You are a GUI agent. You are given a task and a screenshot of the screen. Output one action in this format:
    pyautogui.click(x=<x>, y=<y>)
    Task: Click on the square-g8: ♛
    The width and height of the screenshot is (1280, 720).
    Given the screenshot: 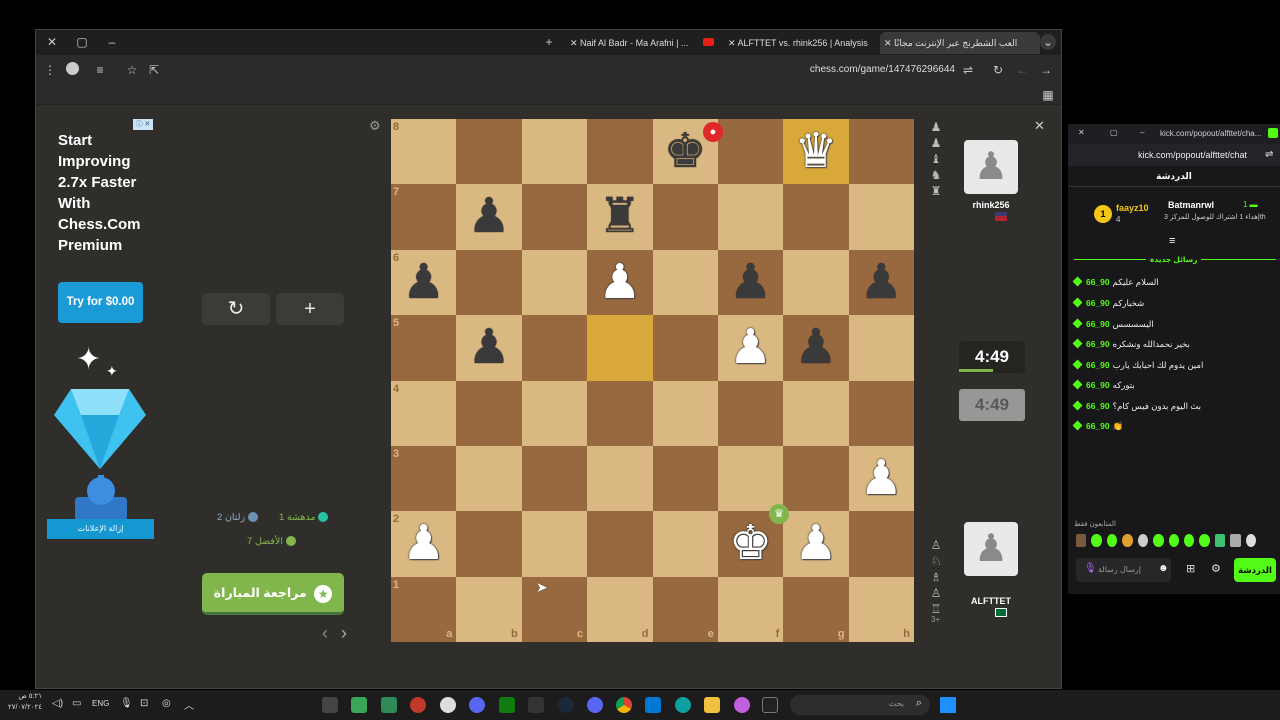 What is the action you would take?
    pyautogui.click(x=816, y=152)
    